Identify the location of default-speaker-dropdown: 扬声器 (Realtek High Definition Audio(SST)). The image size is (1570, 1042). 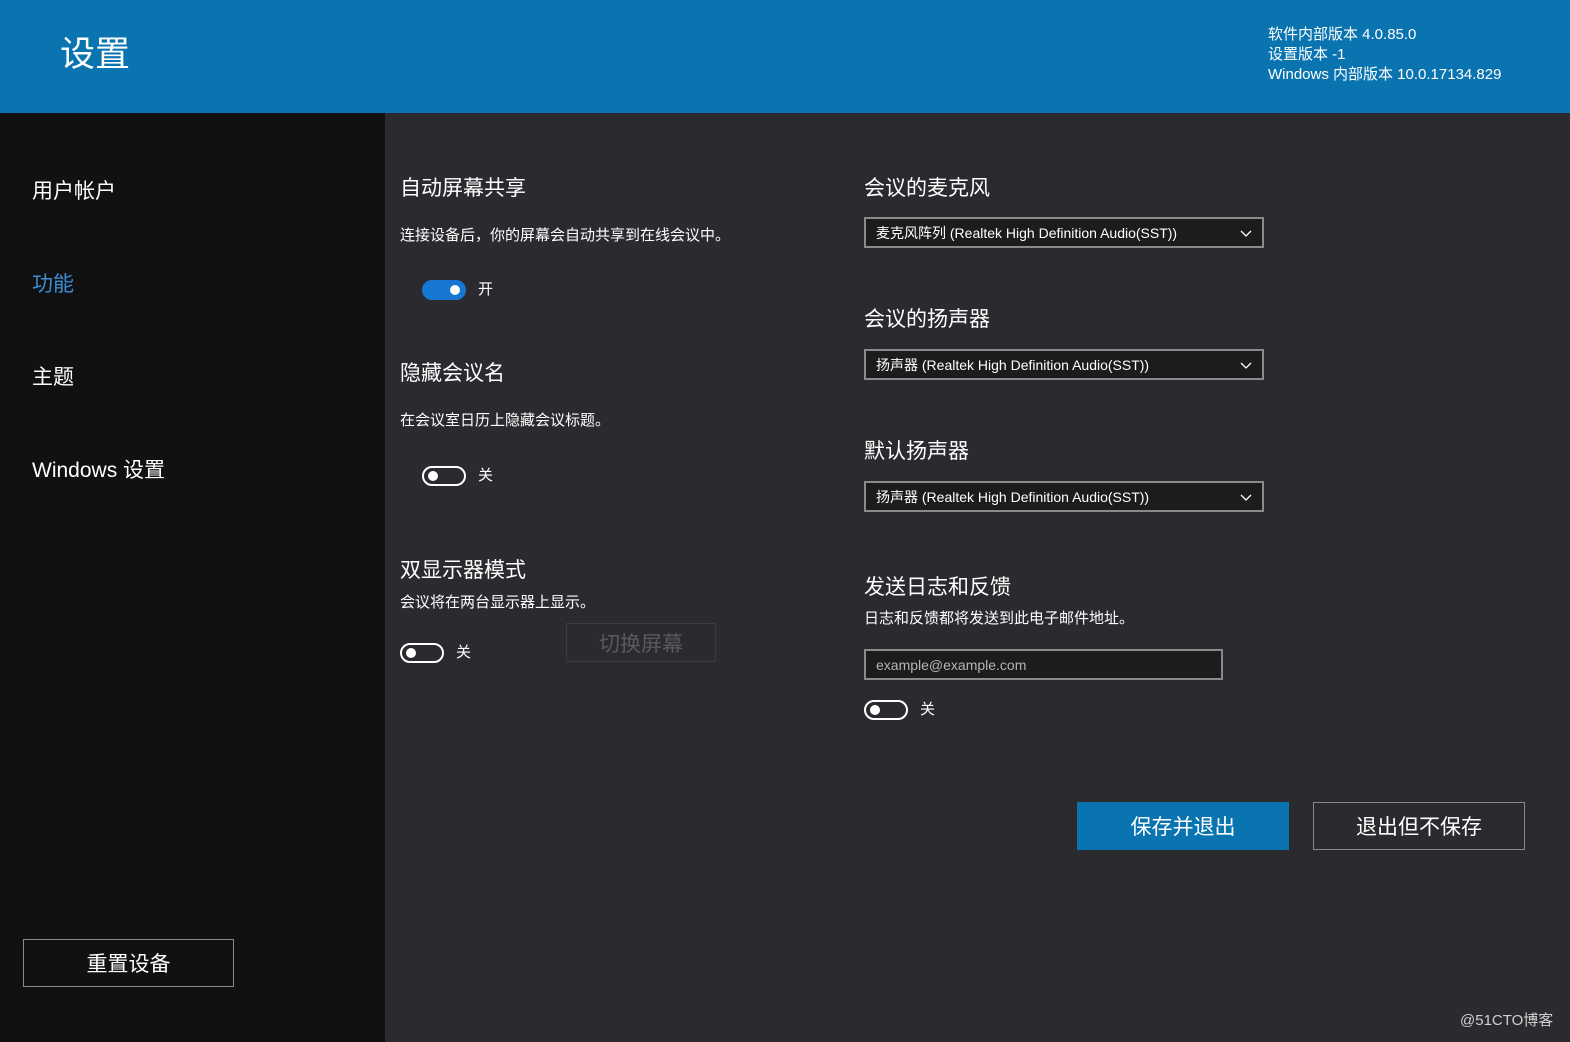
(1064, 496).